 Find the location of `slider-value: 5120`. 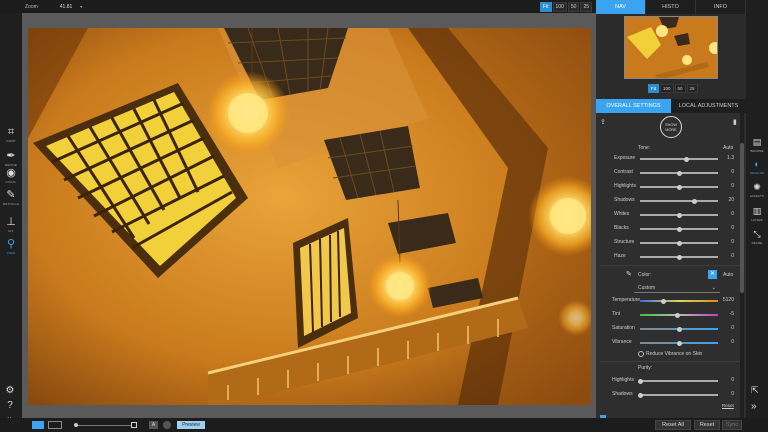

slider-value: 5120 is located at coordinates (724, 300).